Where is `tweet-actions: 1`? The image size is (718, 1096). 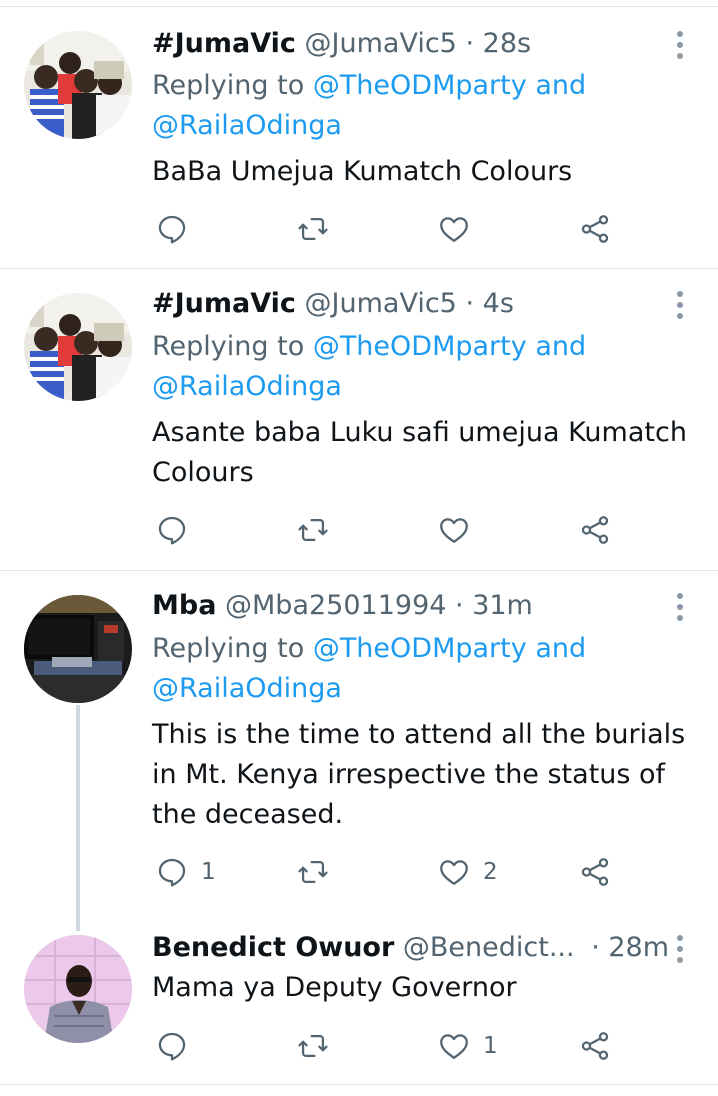
tweet-actions: 1 is located at coordinates (390, 1046).